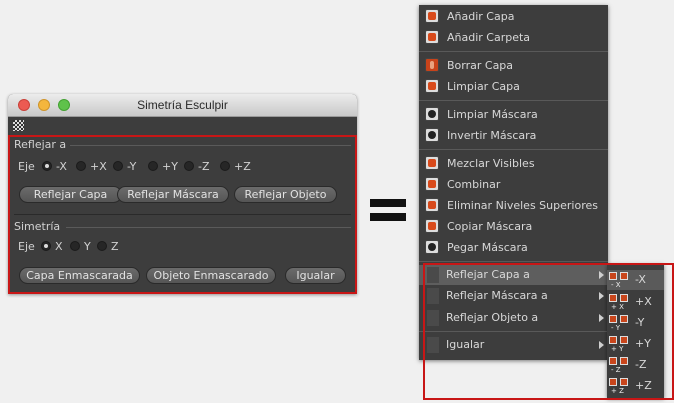 The height and width of the screenshot is (403, 674). I want to click on merge-visible-icon, so click(432, 163).